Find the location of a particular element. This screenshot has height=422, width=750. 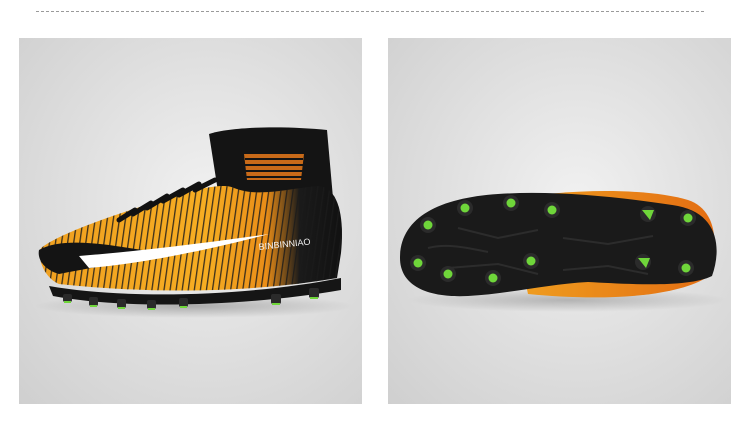

soccer-cleat-sole-icon is located at coordinates (564, 251).